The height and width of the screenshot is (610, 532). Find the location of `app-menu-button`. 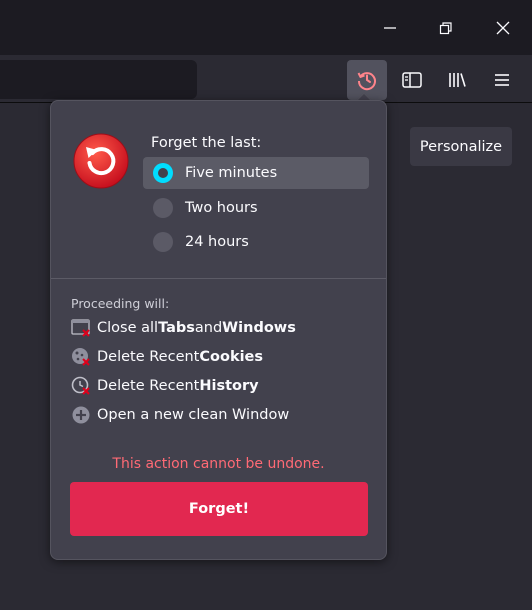

app-menu-button is located at coordinates (502, 80).